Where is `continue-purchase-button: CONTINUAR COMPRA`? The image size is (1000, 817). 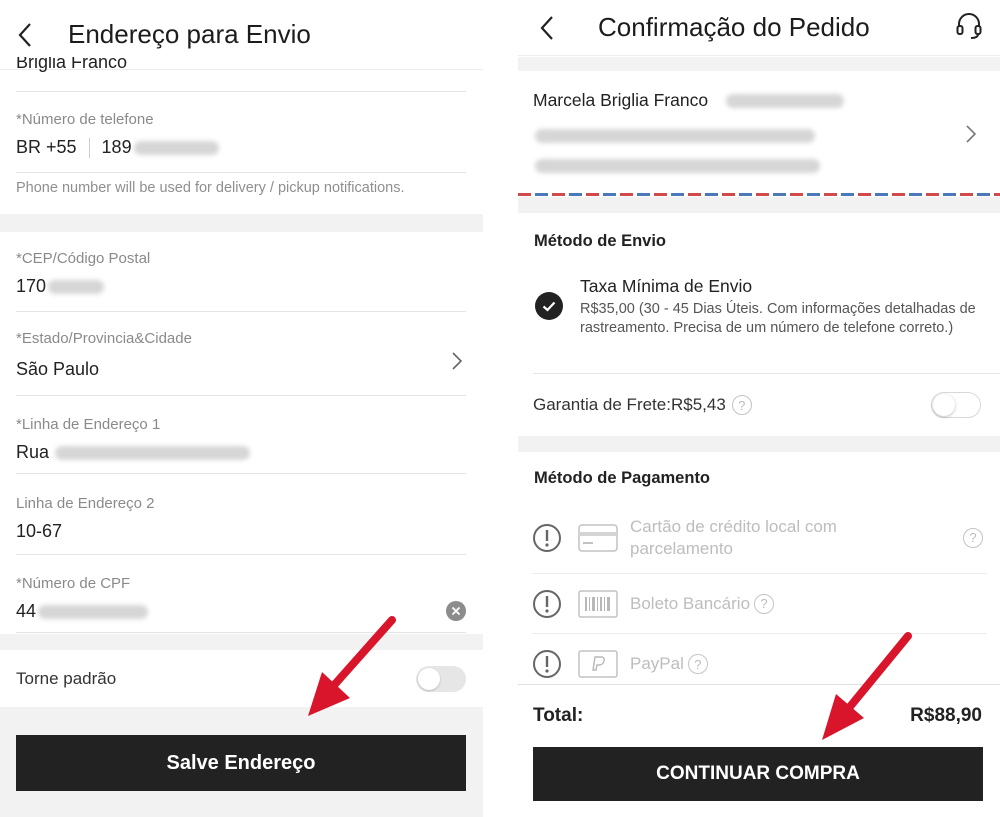 continue-purchase-button: CONTINUAR COMPRA is located at coordinates (758, 774).